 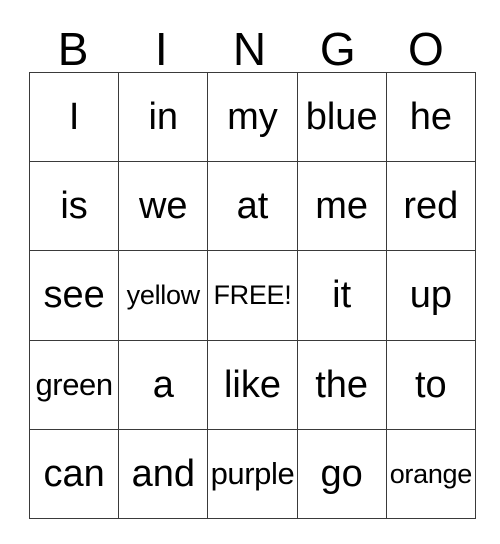 I want to click on bingo-cell-label: it, so click(x=342, y=295).